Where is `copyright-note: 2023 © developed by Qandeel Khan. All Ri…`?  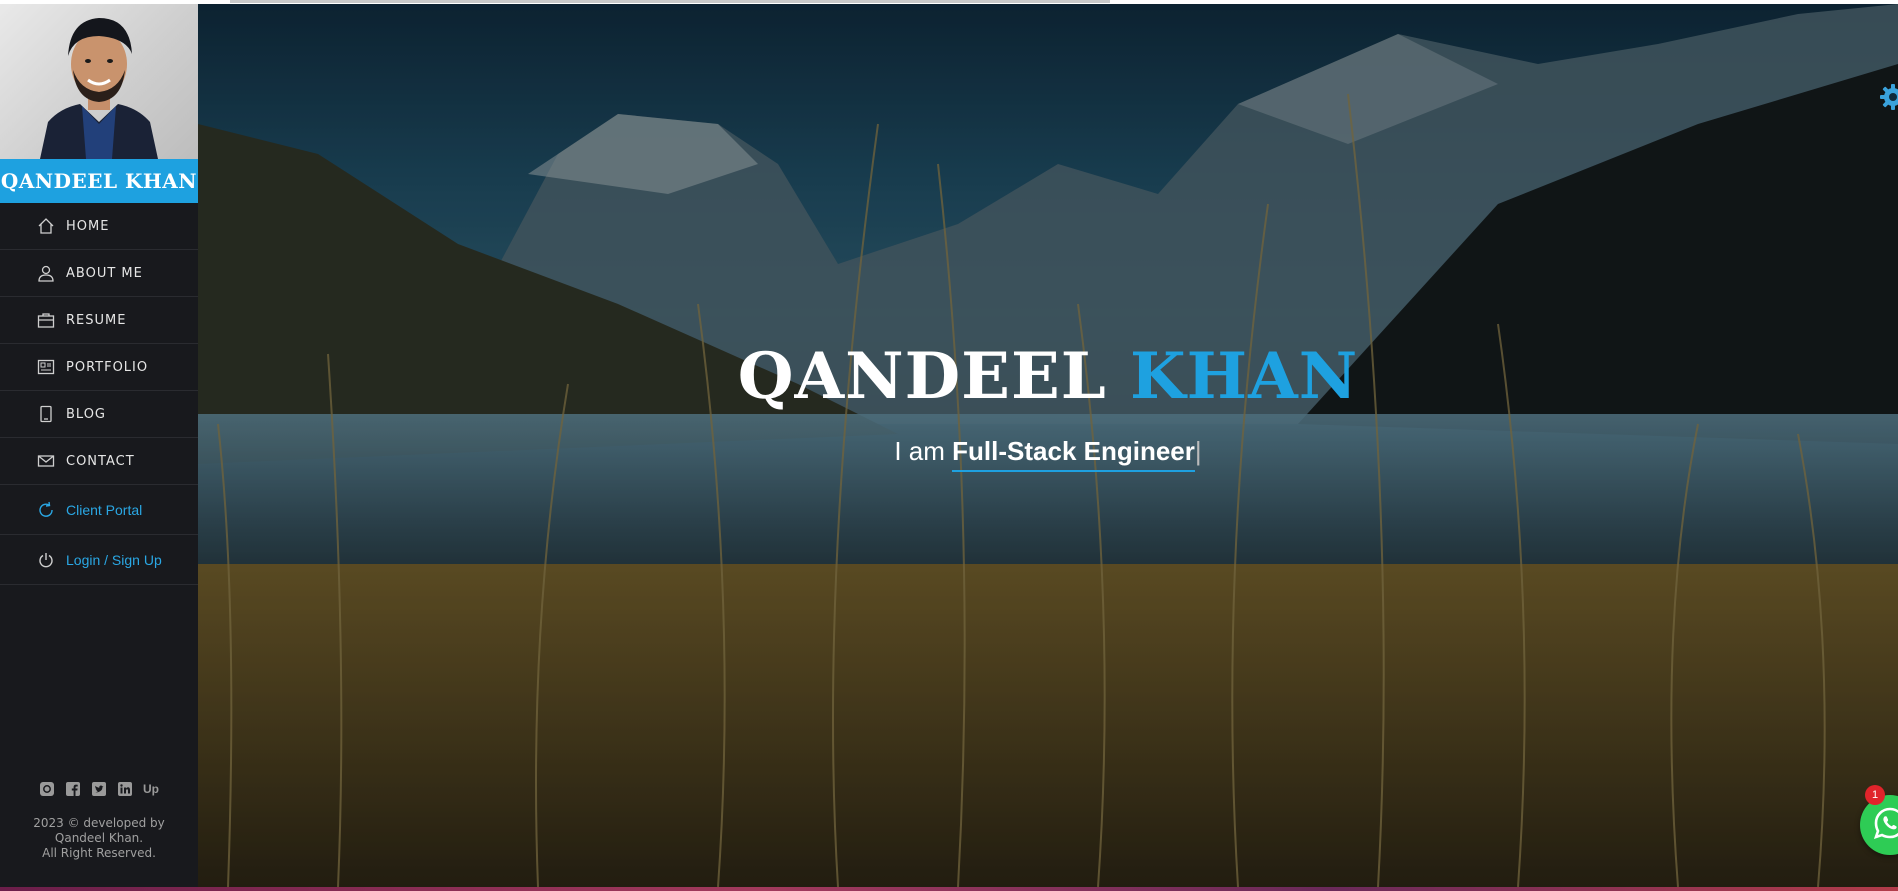 copyright-note: 2023 © developed by Qandeel Khan. All Ri… is located at coordinates (99, 838).